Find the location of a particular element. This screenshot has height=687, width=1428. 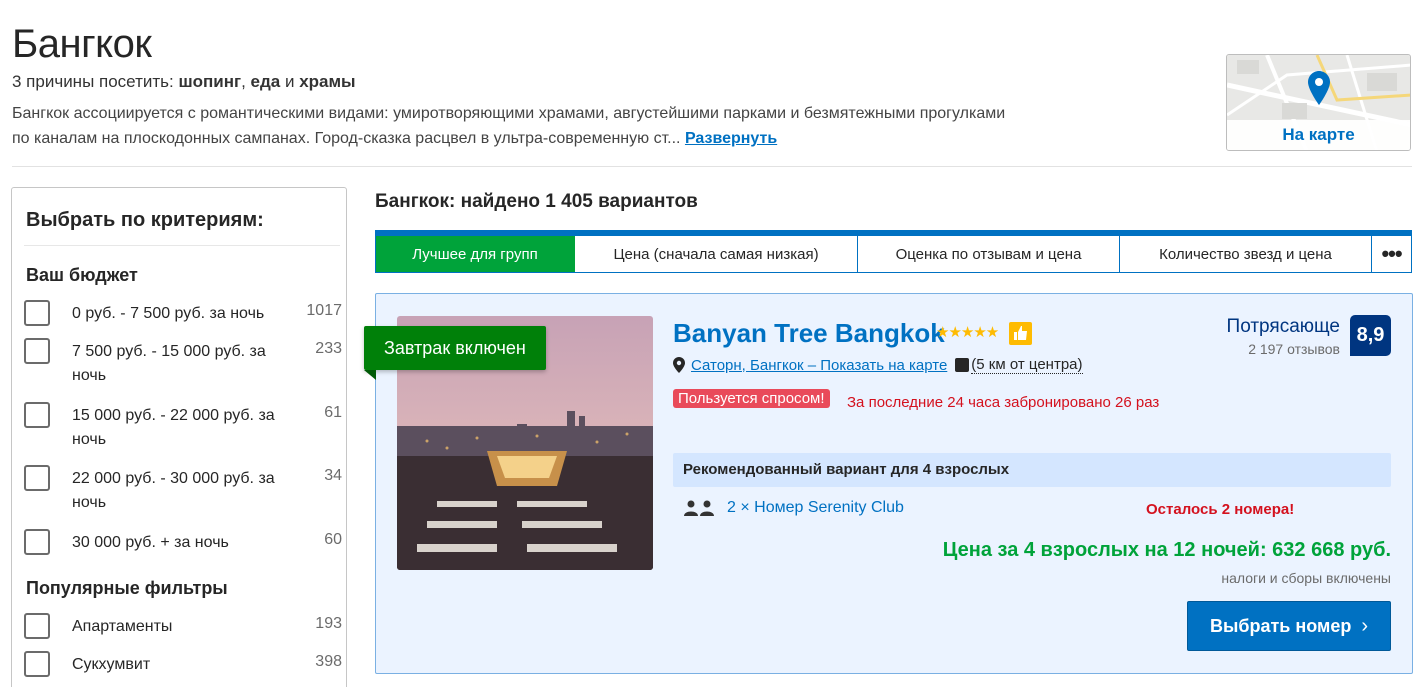

filter-label: Апартаменты is located at coordinates (122, 626).